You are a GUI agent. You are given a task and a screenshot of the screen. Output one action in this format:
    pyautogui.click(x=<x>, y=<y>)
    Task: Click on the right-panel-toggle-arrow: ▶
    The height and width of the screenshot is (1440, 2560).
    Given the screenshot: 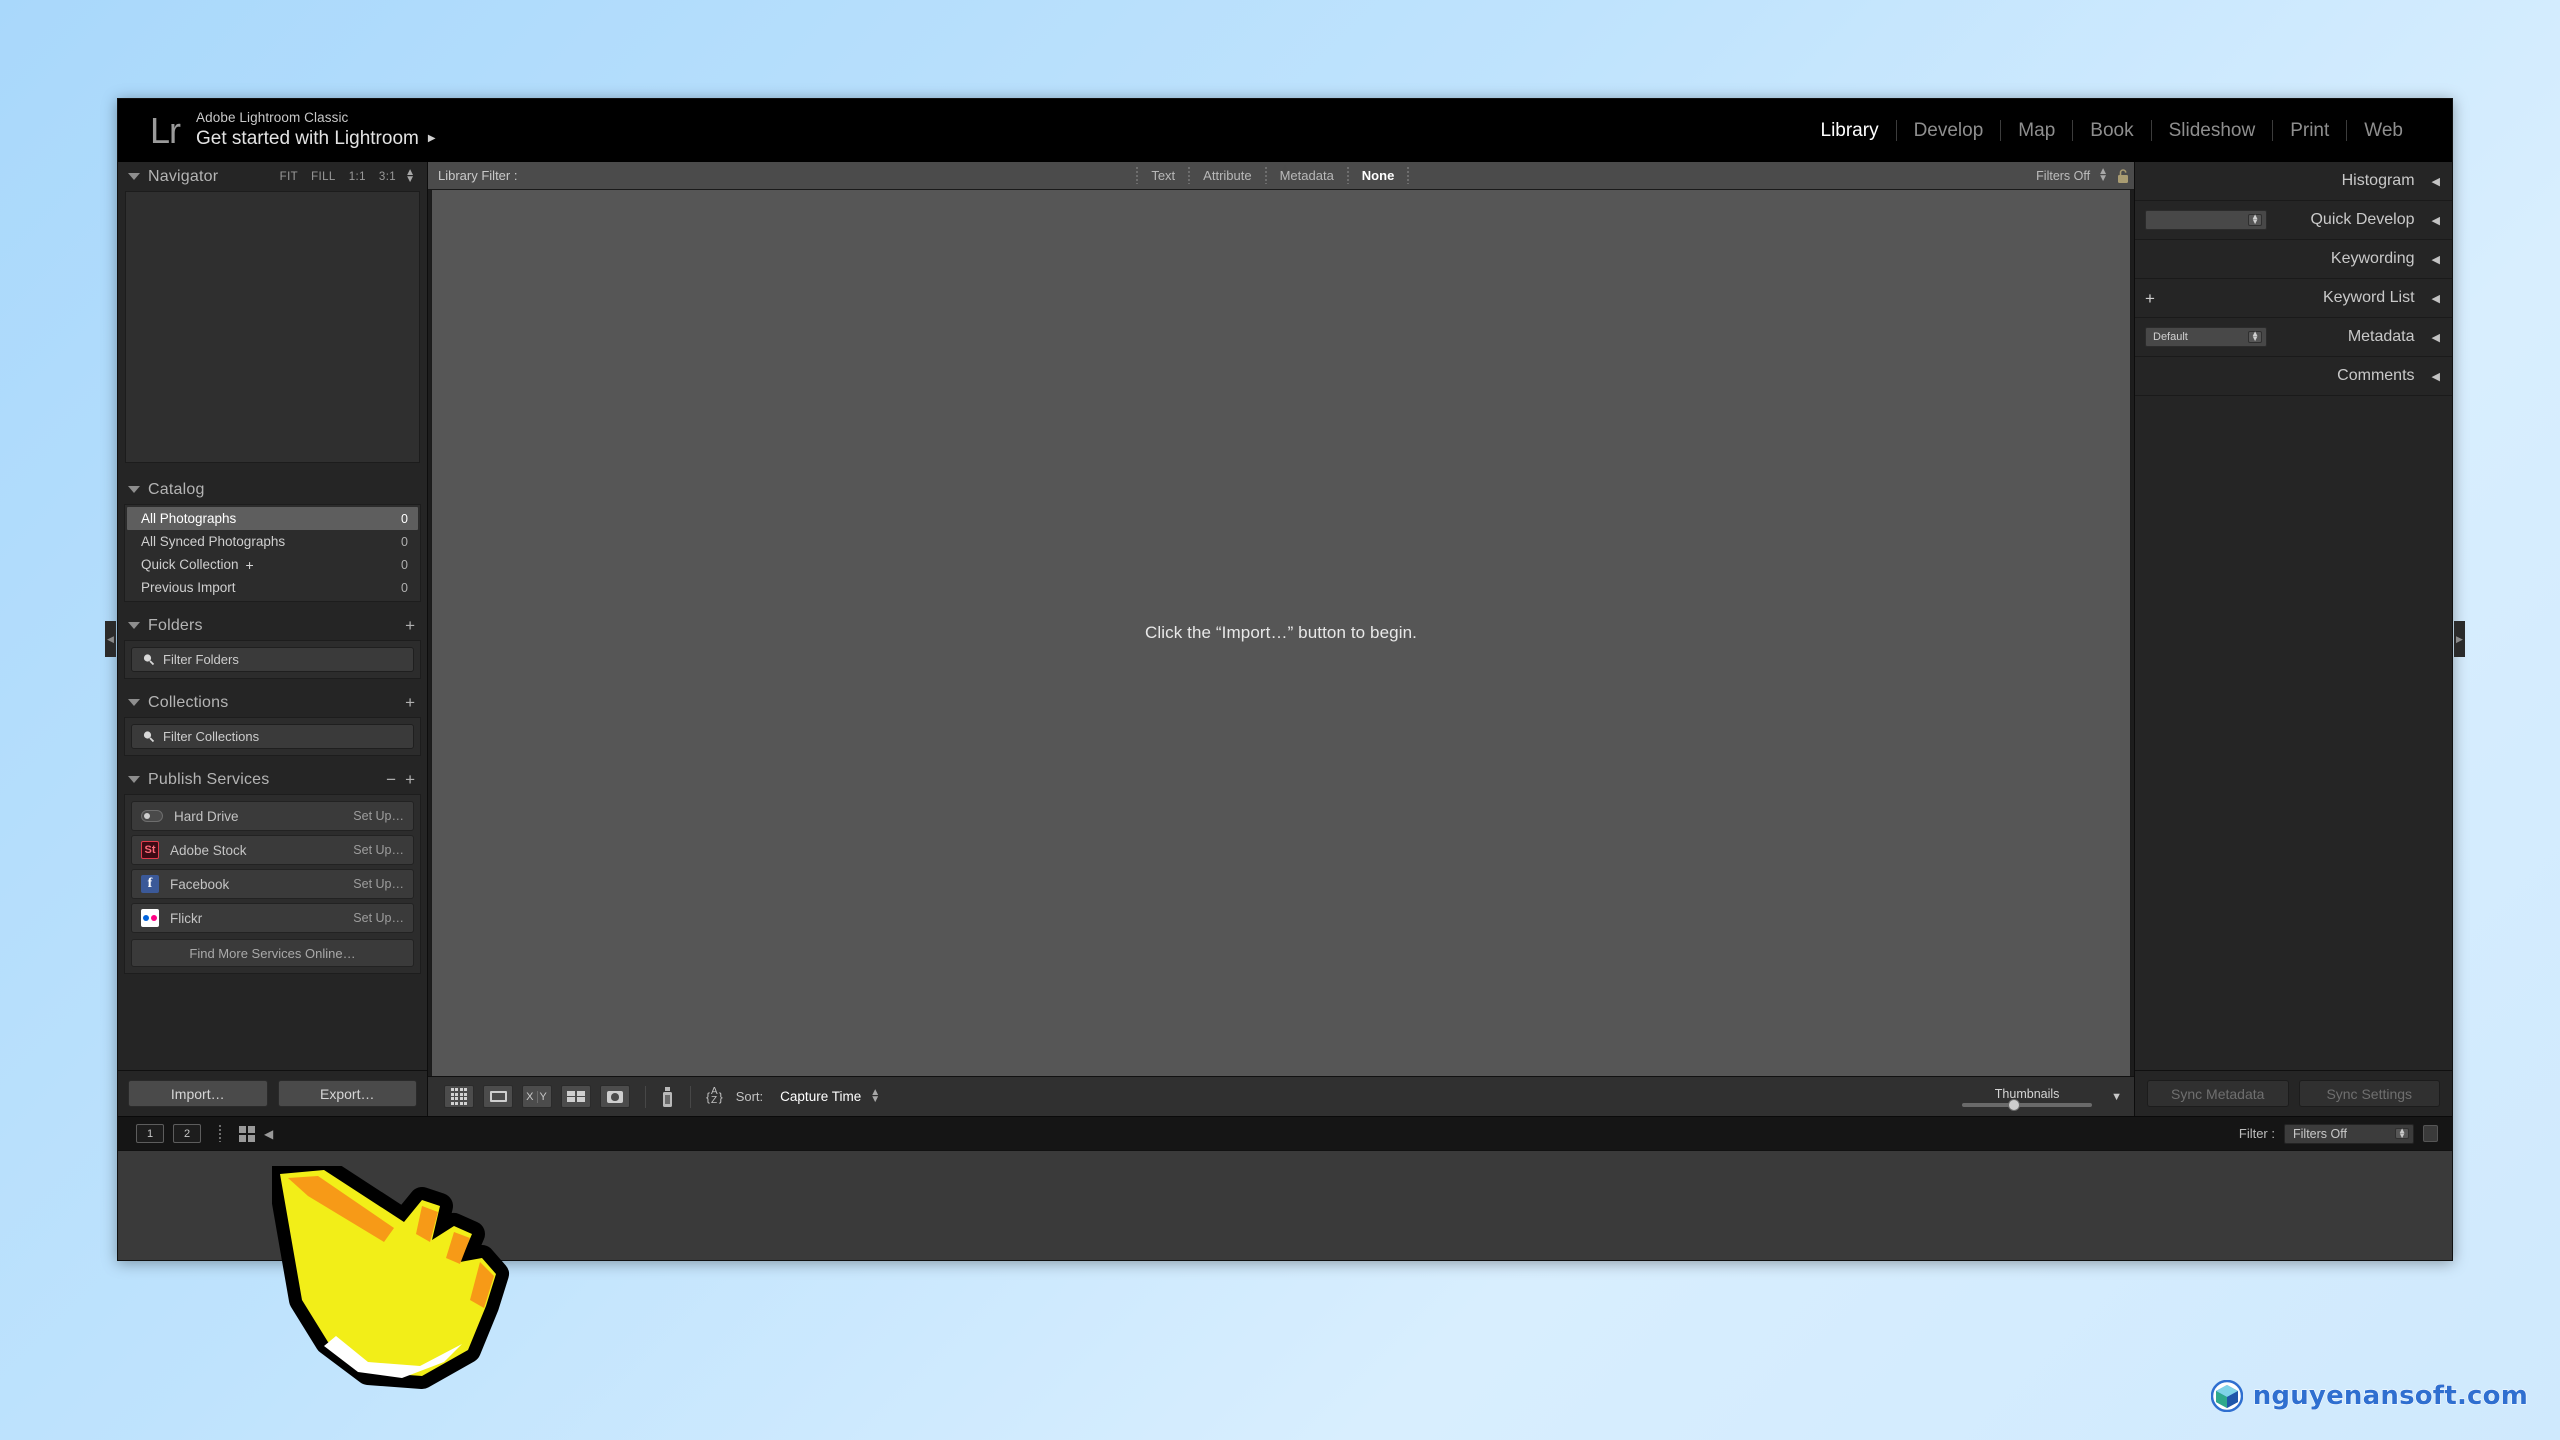 What is the action you would take?
    pyautogui.click(x=2459, y=639)
    